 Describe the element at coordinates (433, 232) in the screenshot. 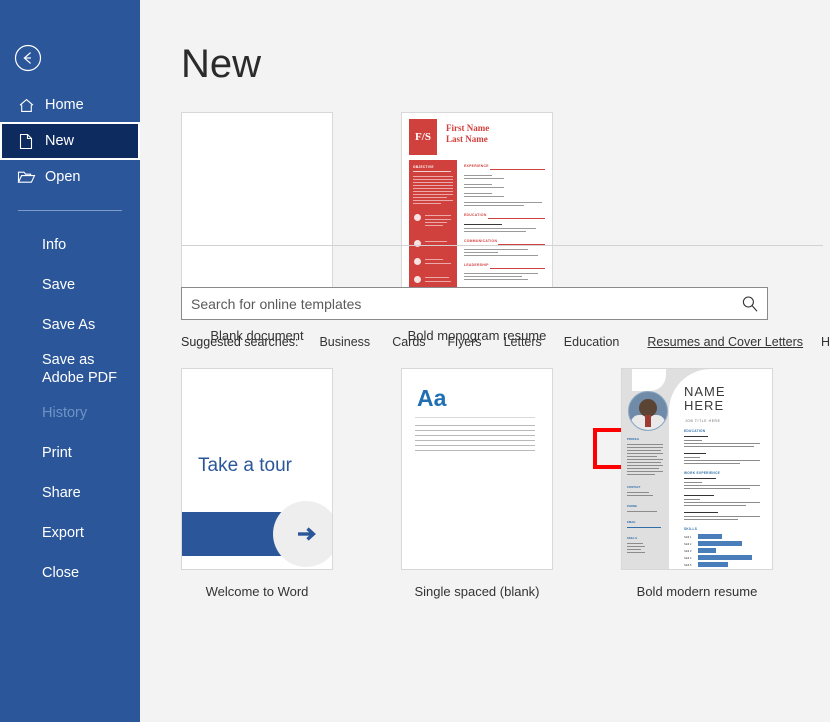

I see `resume-left-column: OBJECTIVE` at that location.